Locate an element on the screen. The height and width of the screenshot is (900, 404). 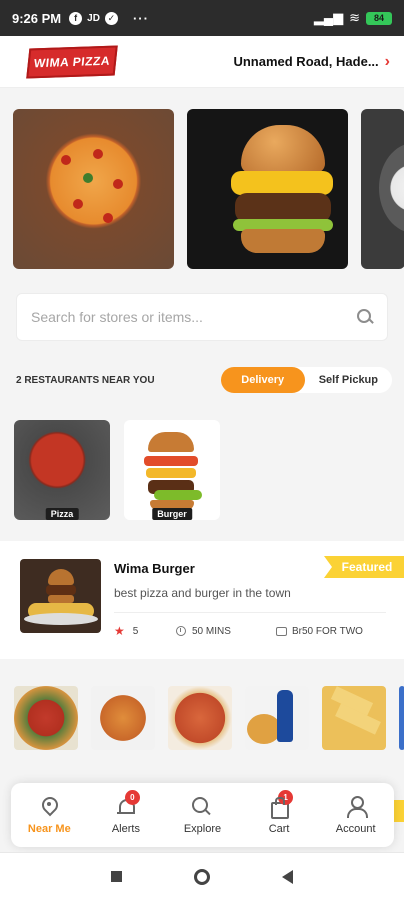
rating-value: 5 is located at coordinates (135, 631).